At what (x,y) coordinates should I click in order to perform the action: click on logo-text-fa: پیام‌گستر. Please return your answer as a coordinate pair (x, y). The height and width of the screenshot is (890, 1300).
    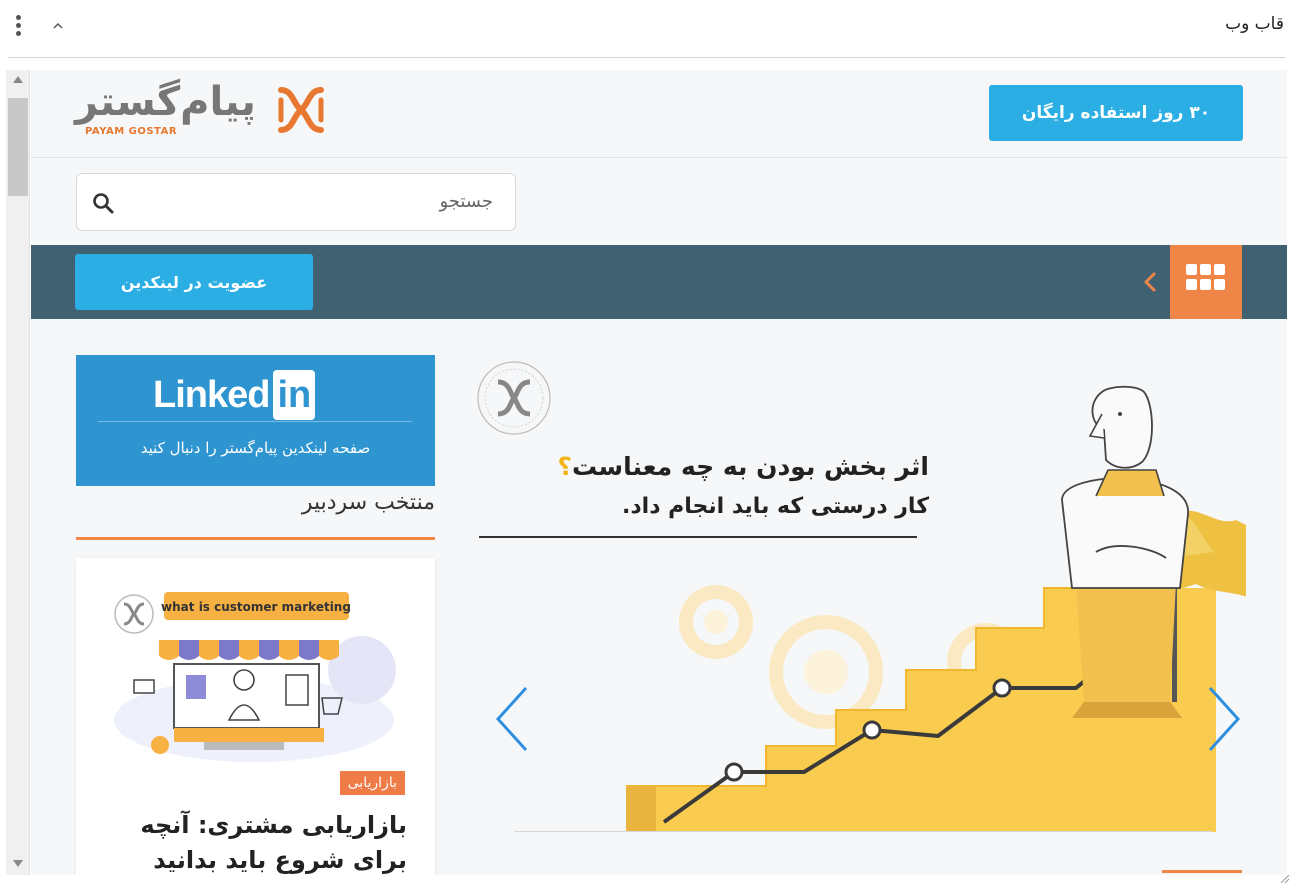
    Looking at the image, I should click on (166, 102).